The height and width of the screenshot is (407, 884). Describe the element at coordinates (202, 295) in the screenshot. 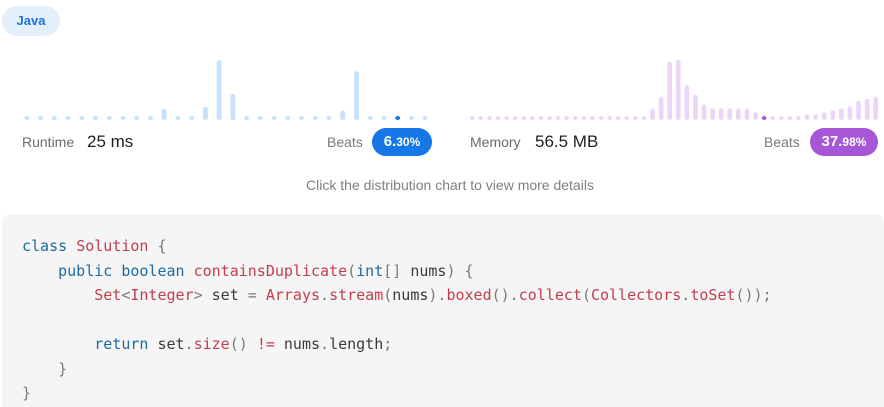

I see `code-token: >` at that location.